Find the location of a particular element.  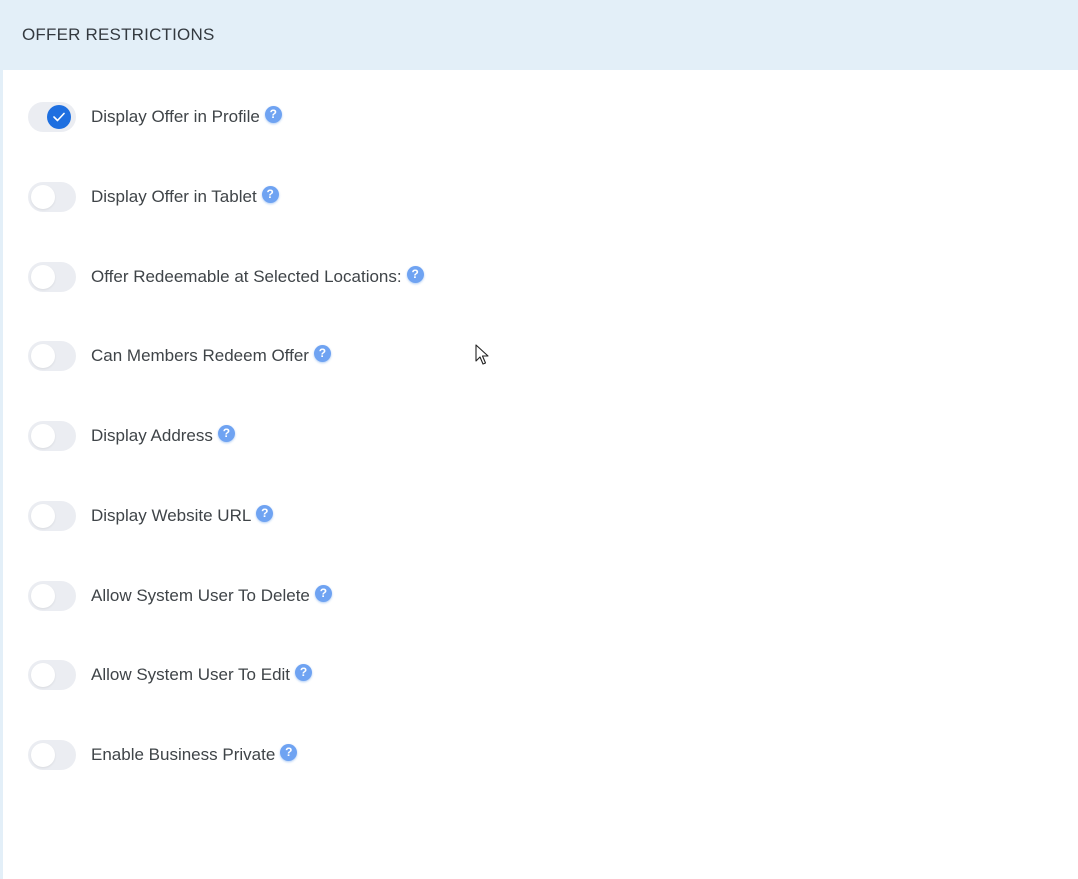

panel-header: OFFER RESTRICTIONS is located at coordinates (539, 35).